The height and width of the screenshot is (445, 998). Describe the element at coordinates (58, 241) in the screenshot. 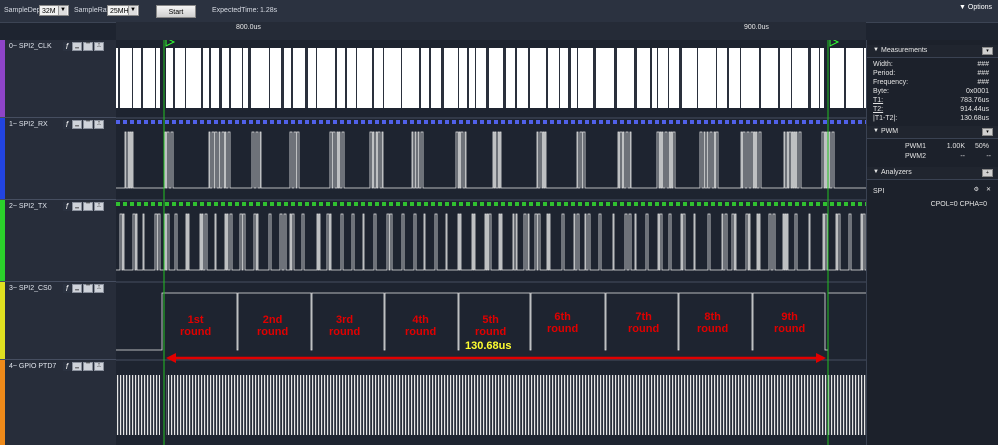

I see `channel-row-spi2-tx: 2~ SPI2_TX f ▁ ▔ ⎍` at that location.